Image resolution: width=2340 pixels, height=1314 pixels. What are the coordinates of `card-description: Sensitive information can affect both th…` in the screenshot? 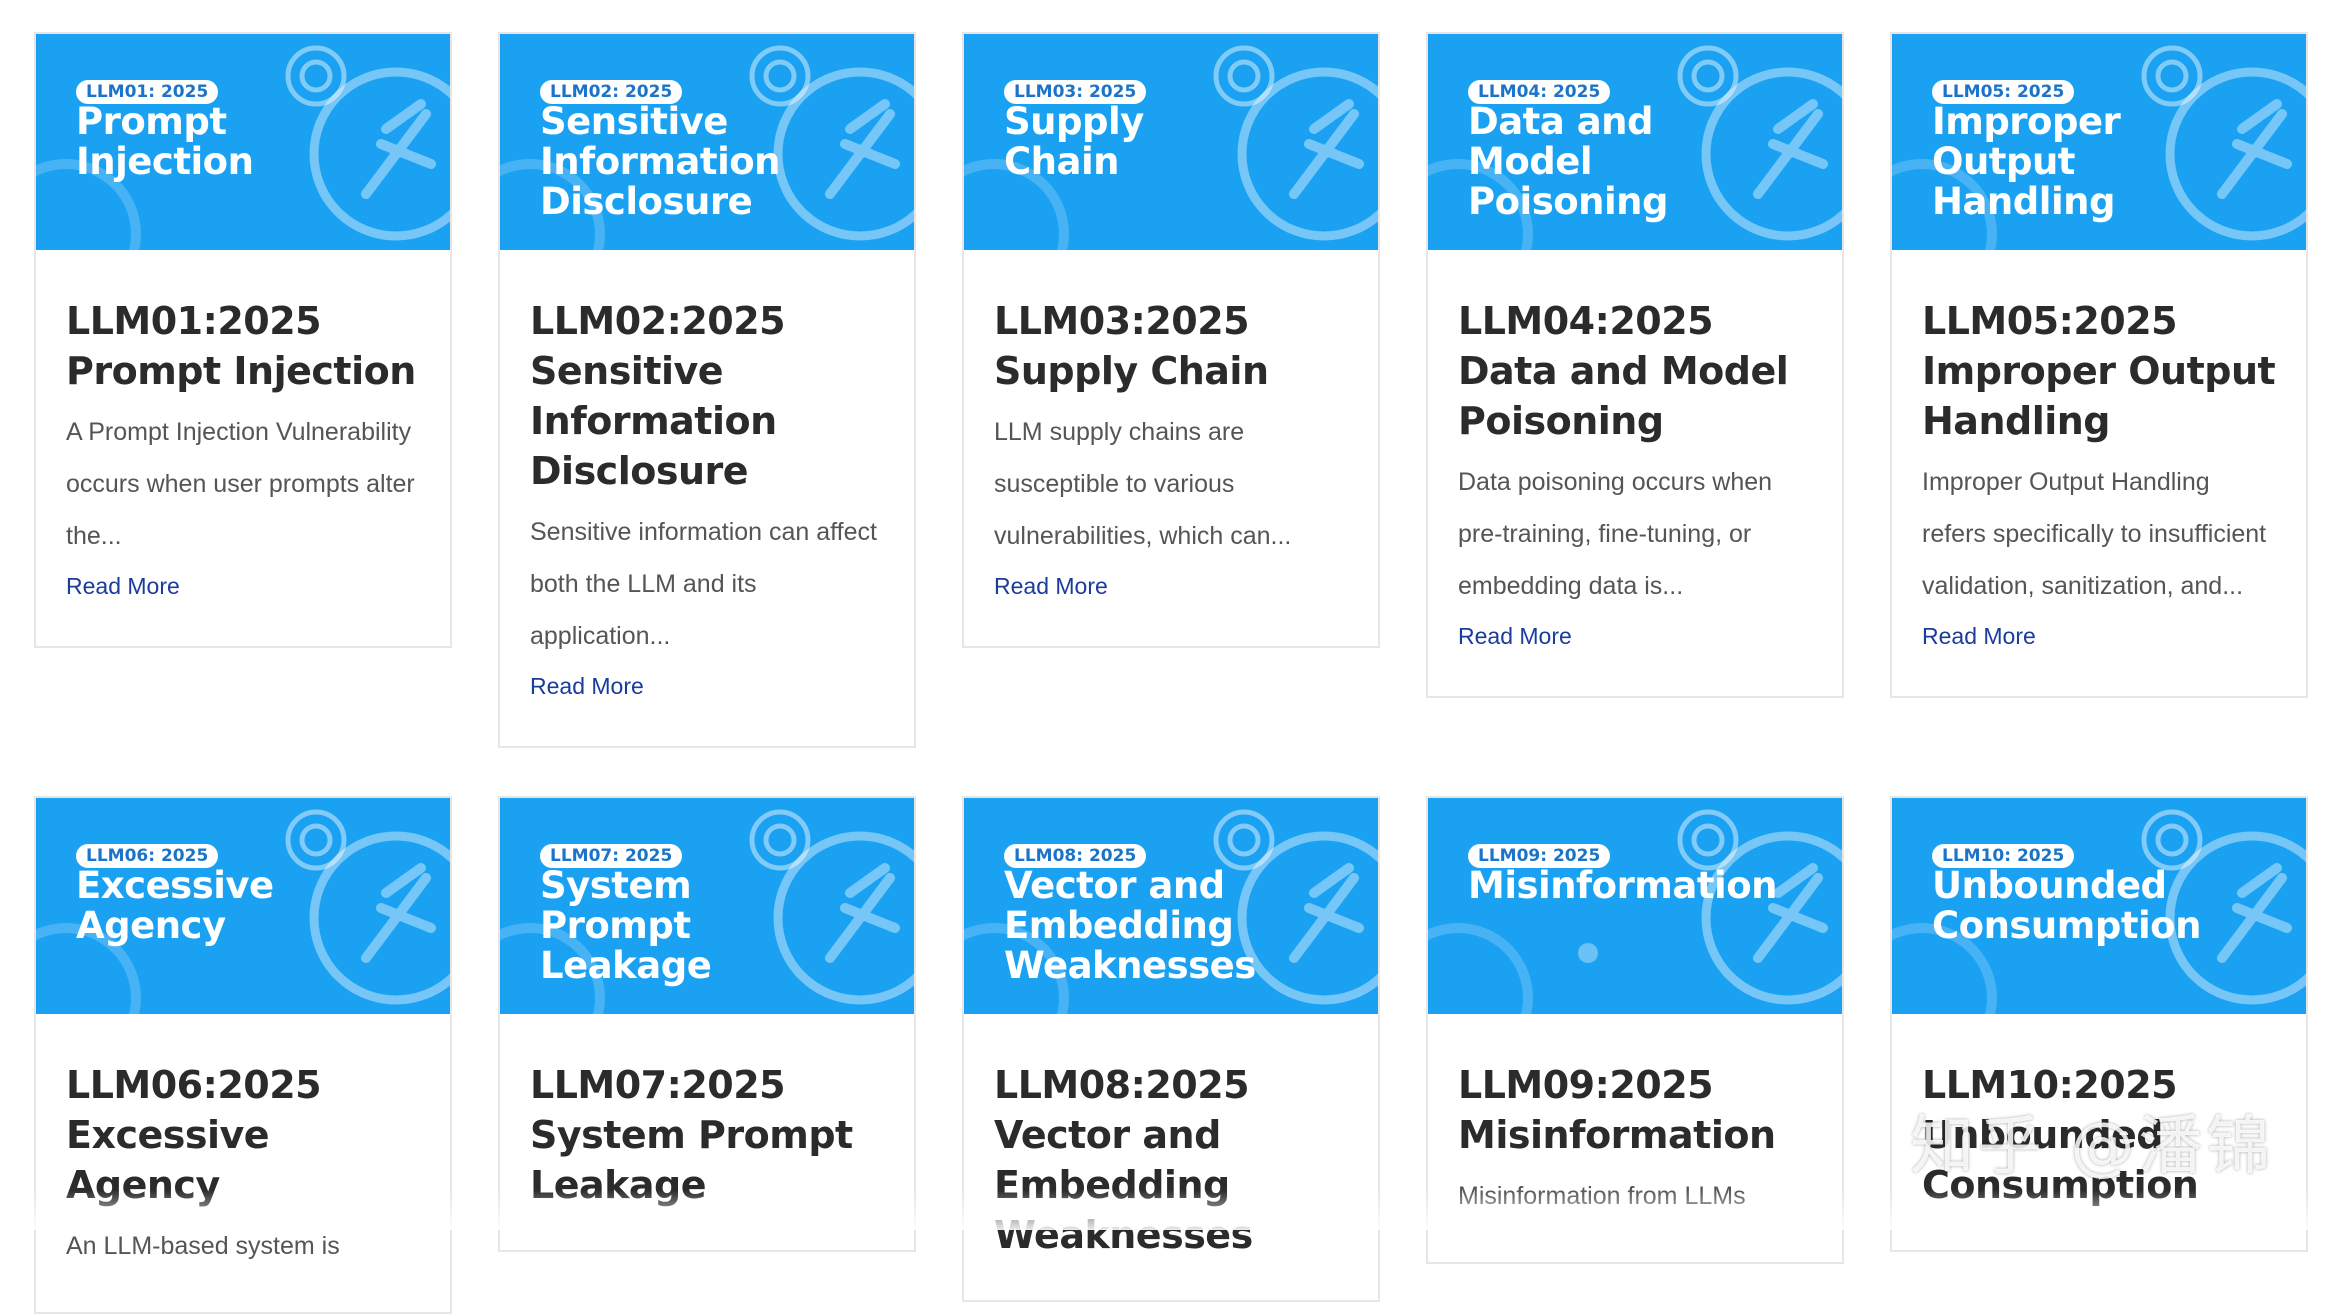 It's located at (703, 584).